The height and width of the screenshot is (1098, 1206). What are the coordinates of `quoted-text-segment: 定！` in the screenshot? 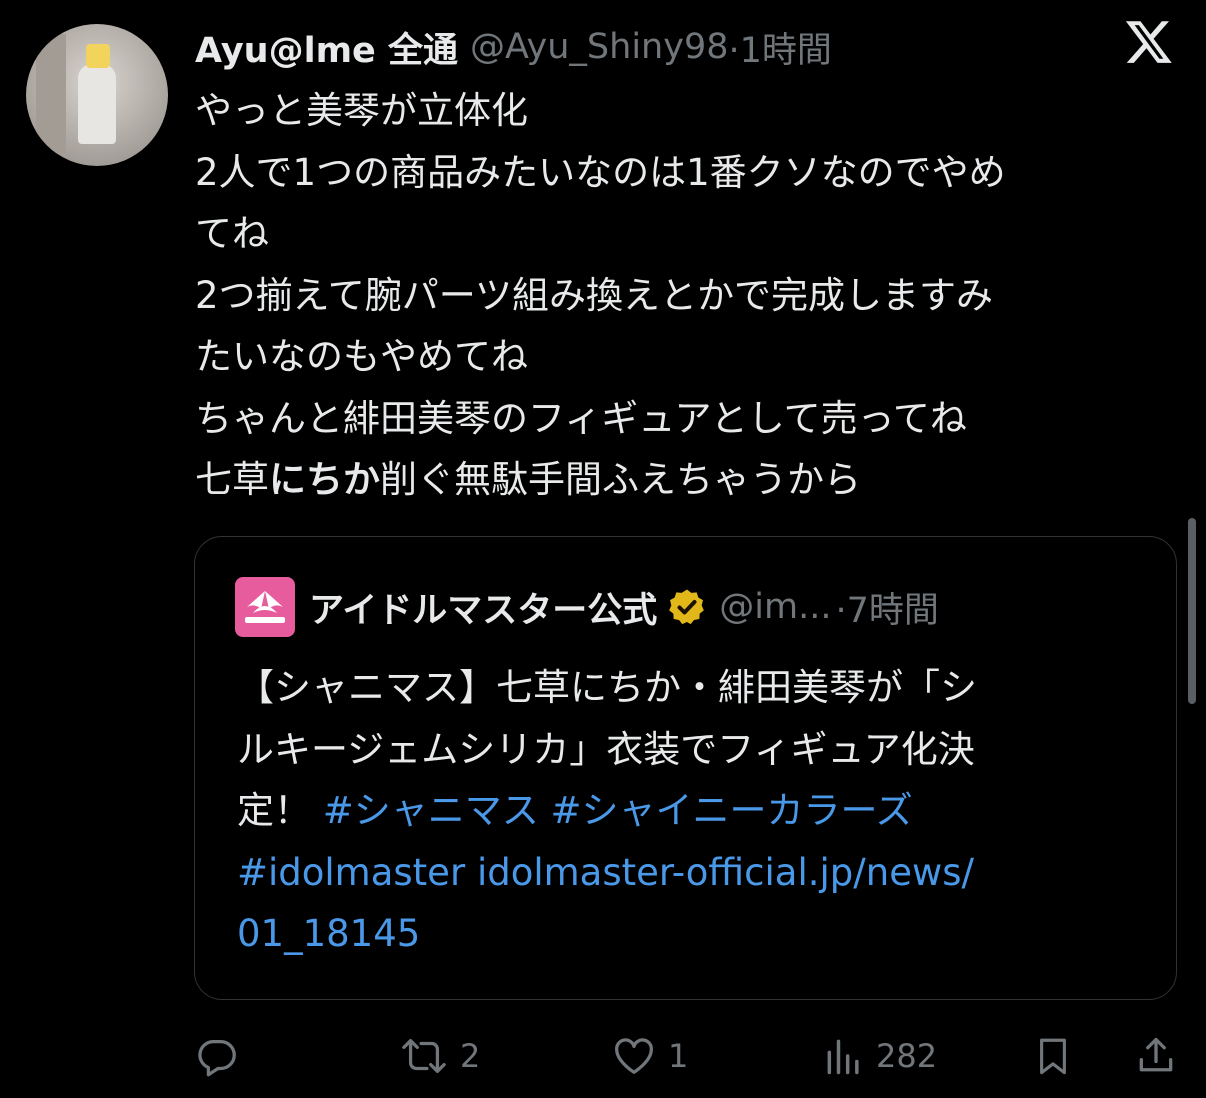 It's located at (274, 810).